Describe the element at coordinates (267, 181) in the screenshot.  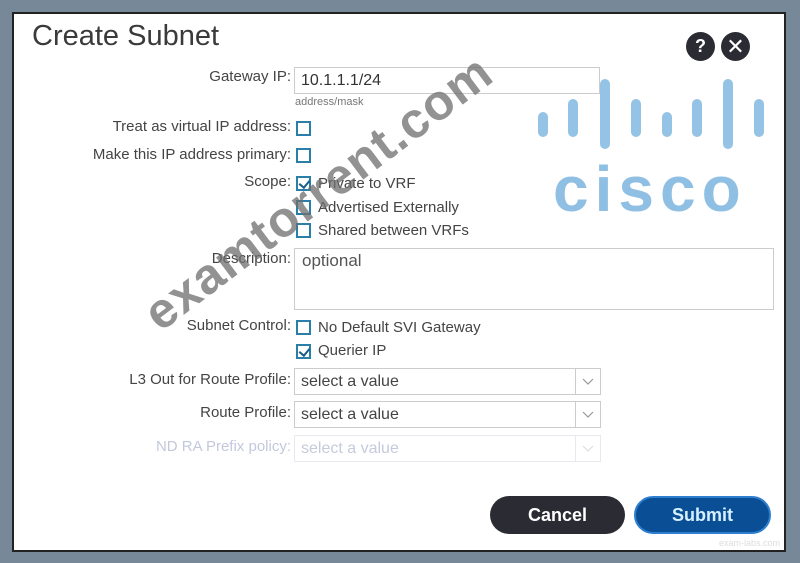
I see `scope-label: Scope:` at that location.